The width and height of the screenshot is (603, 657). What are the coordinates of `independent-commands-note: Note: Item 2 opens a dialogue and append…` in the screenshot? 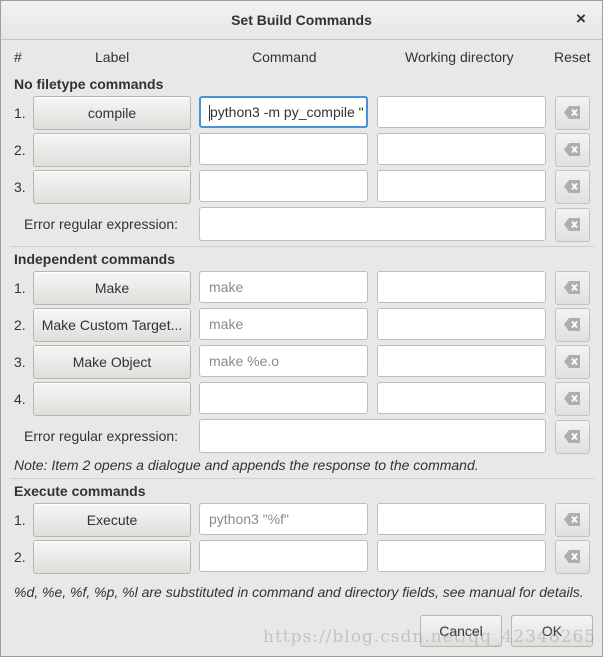 It's located at (246, 465).